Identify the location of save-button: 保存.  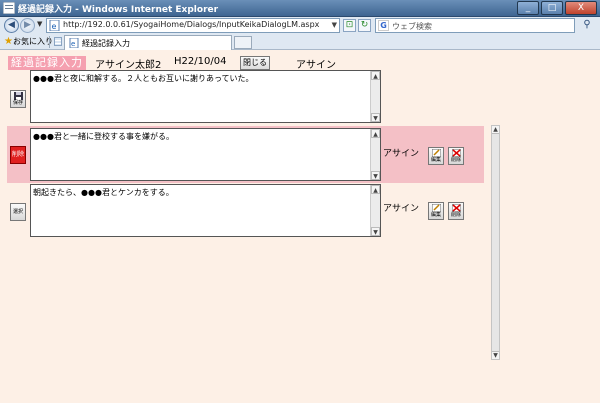
(18, 99).